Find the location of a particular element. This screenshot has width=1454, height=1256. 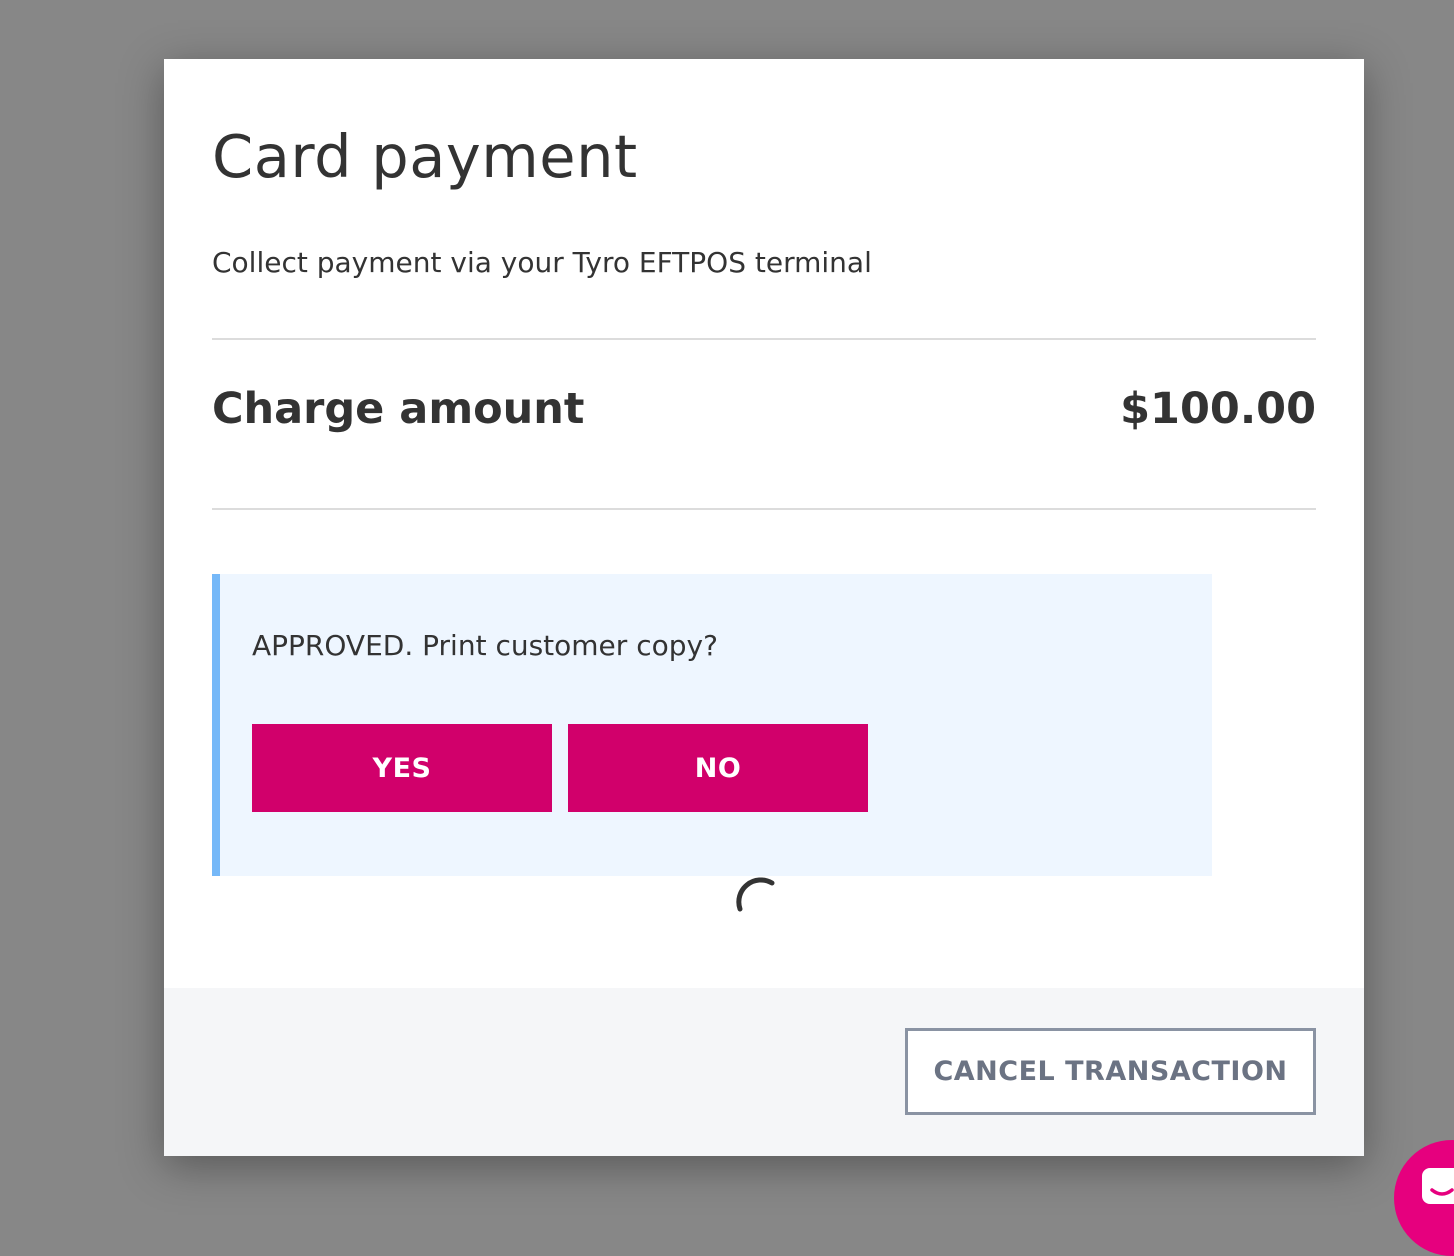

no-button: NO is located at coordinates (718, 768).